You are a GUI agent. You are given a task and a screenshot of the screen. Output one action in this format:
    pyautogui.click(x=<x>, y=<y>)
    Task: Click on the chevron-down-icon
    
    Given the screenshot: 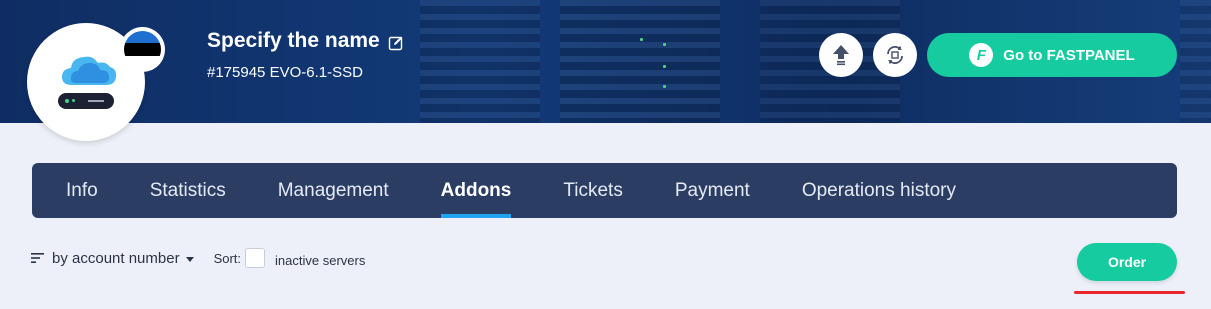 What is the action you would take?
    pyautogui.click(x=189, y=259)
    